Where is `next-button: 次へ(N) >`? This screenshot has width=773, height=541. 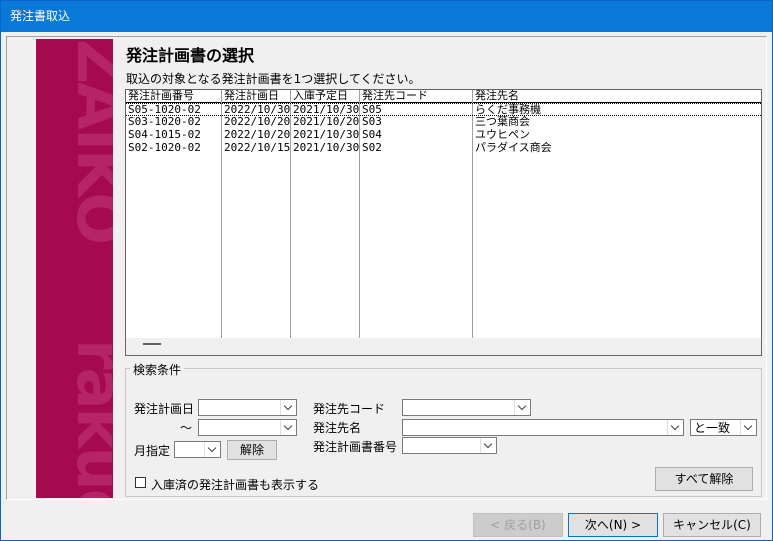
next-button: 次へ(N) > is located at coordinates (613, 525).